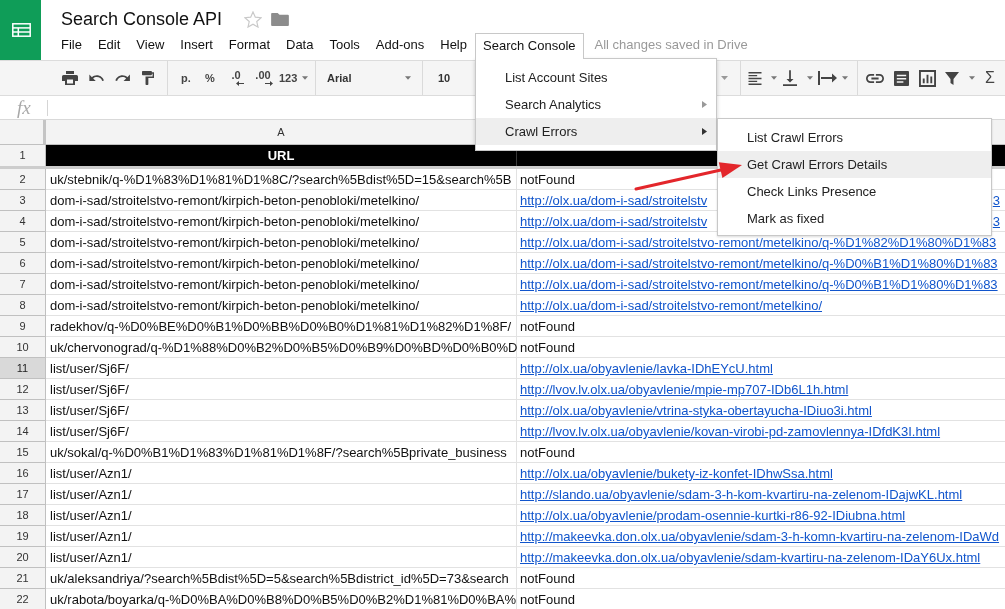 The image size is (1005, 609). What do you see at coordinates (23, 473) in the screenshot?
I see `row-header: 16` at bounding box center [23, 473].